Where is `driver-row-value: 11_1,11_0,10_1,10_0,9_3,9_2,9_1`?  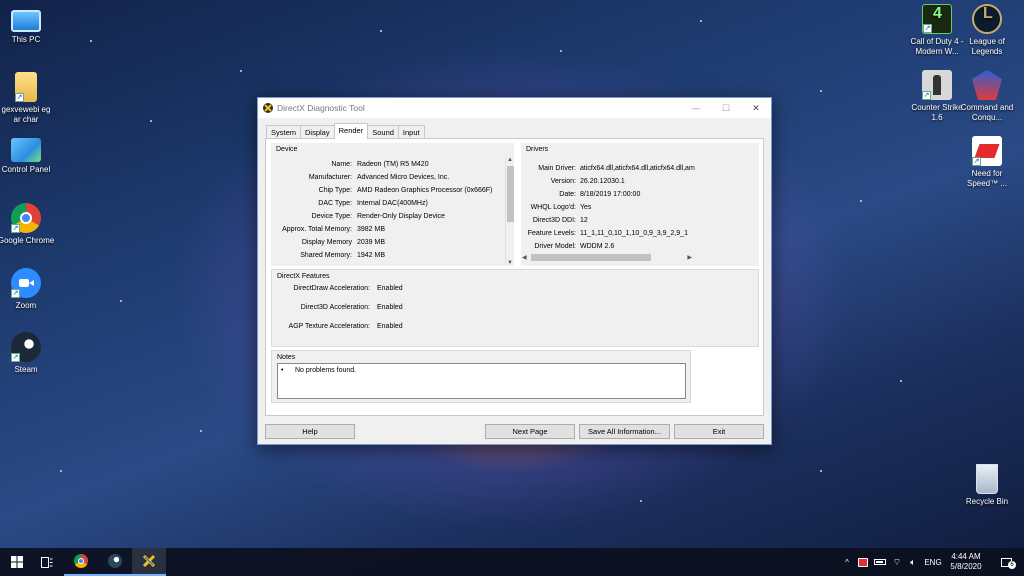
driver-row-value: 11_1,11_0,10_1,10_0,9_3,9_2,9_1 is located at coordinates (634, 233).